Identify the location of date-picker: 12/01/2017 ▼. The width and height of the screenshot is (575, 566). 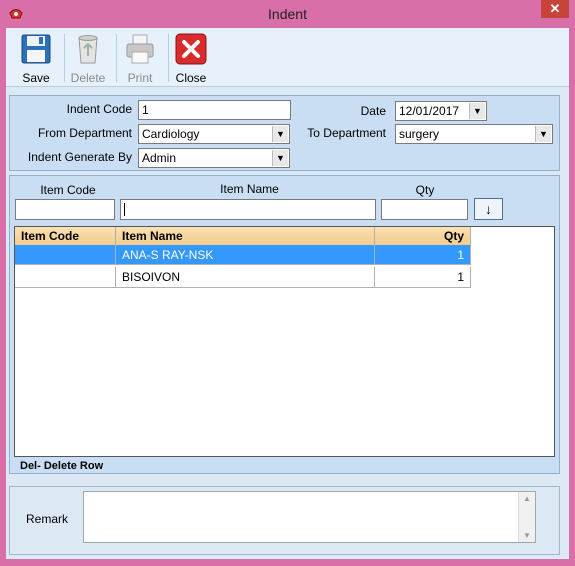
(441, 111).